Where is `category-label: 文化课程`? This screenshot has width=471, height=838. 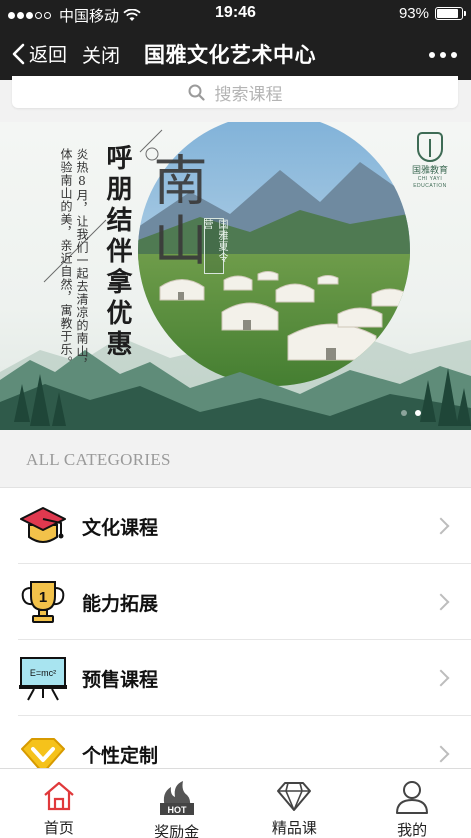
category-label: 文化课程 is located at coordinates (120, 528).